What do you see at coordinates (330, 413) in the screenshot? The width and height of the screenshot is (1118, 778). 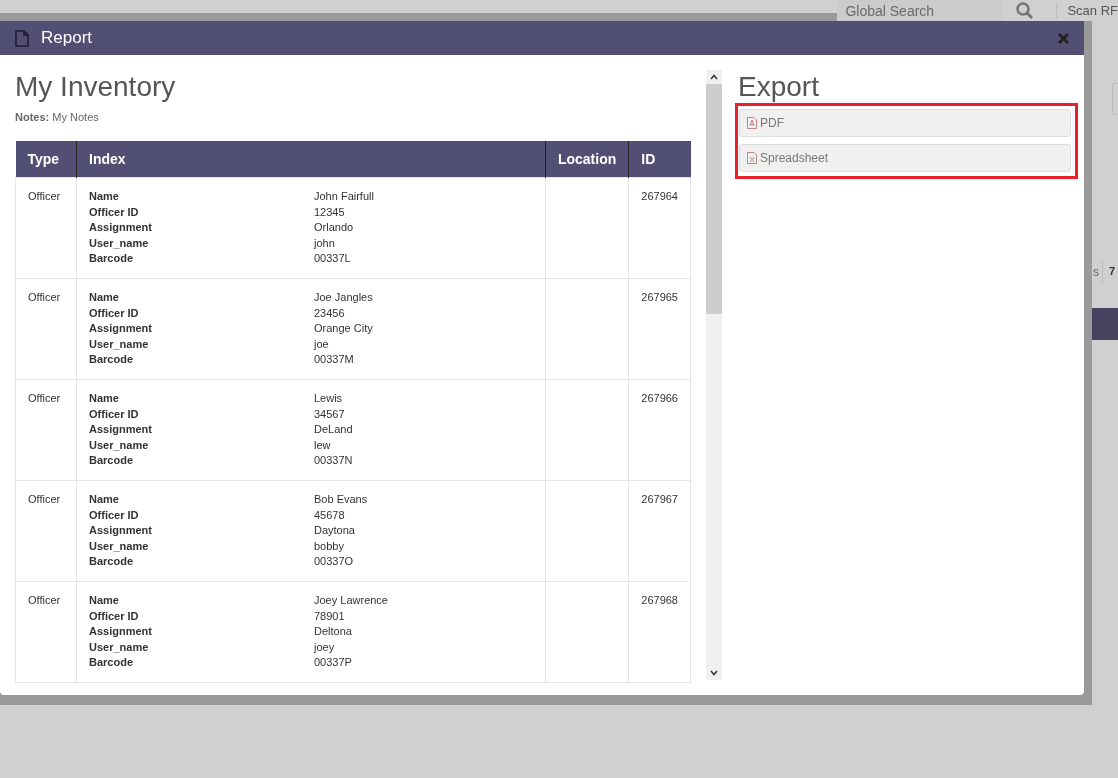 I see `field-value: 34567` at bounding box center [330, 413].